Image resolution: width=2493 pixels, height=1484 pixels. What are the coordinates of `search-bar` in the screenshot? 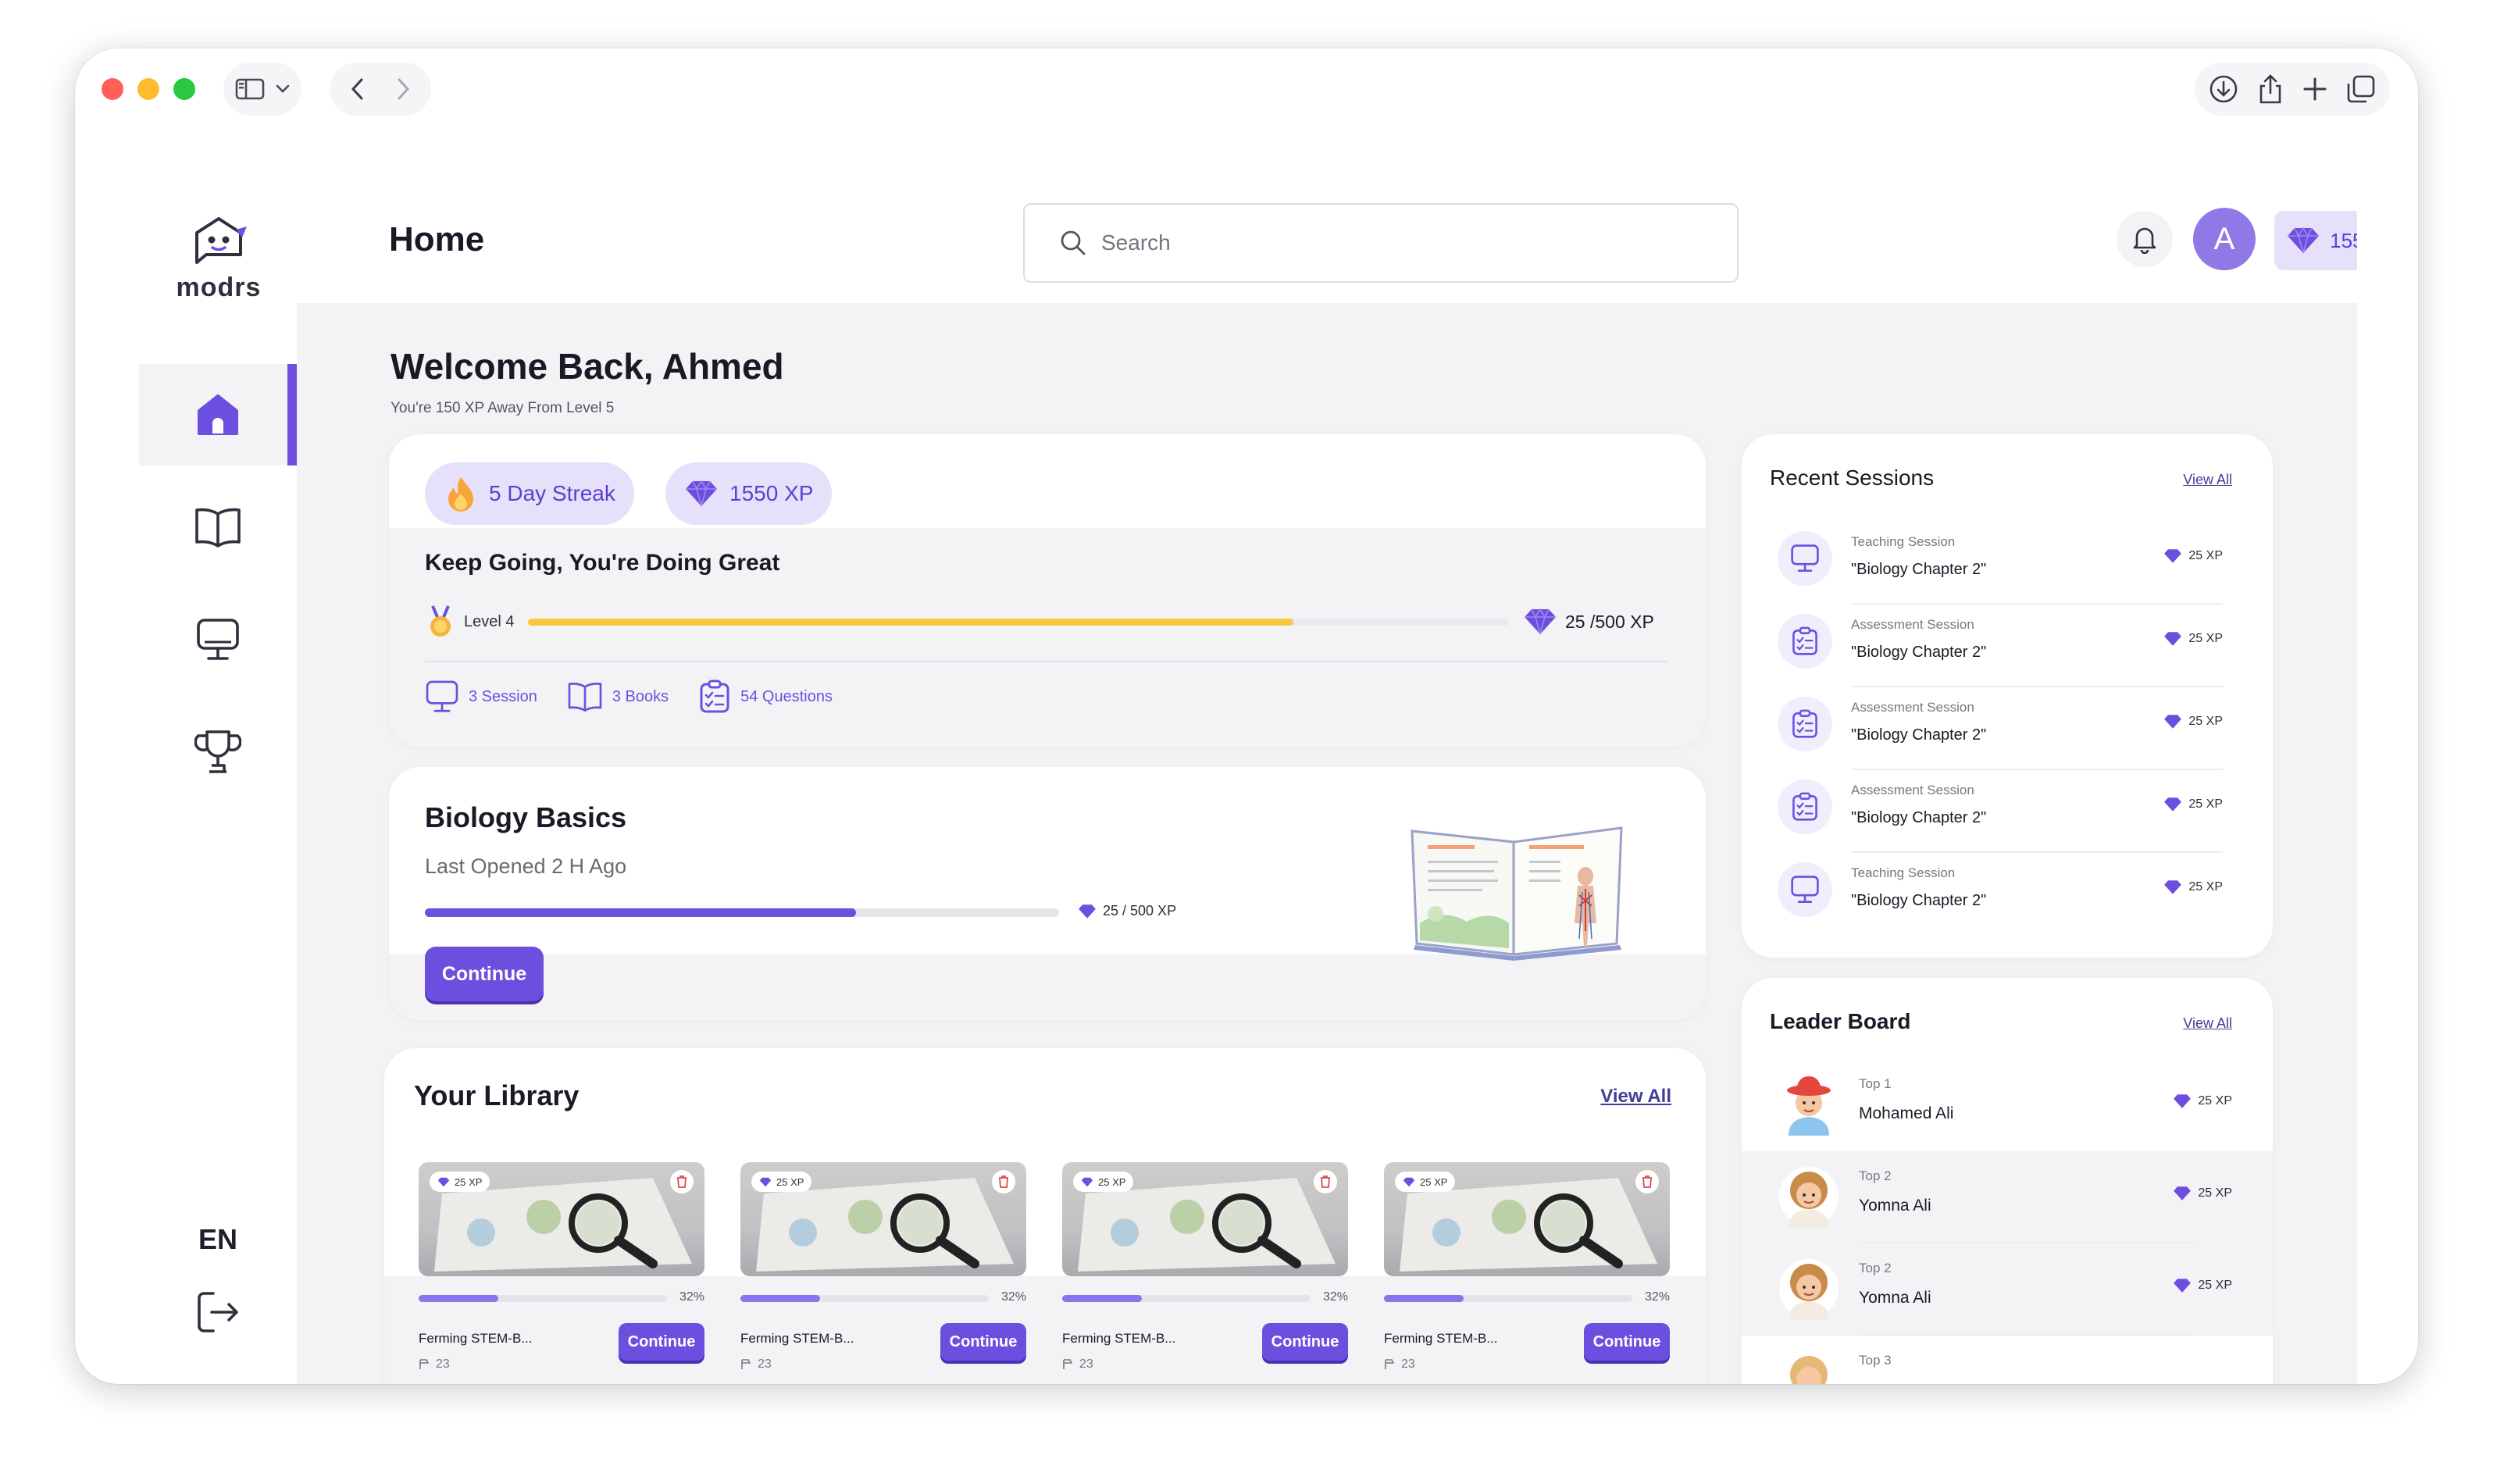 It's located at (1381, 243).